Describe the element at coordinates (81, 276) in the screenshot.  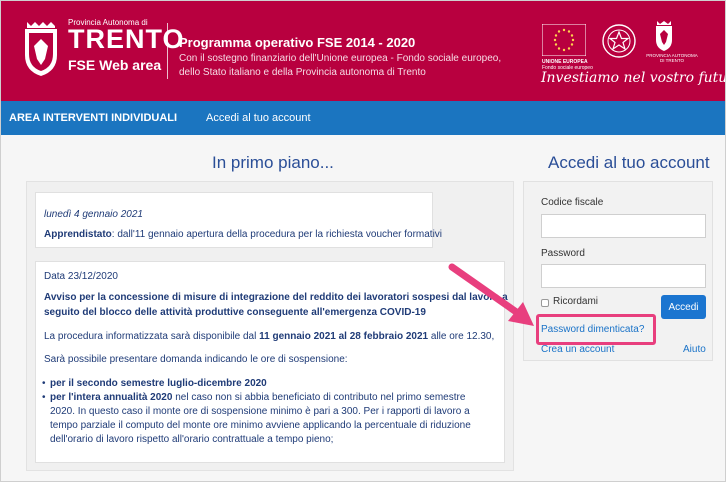
I see `news-item-2-date: Data 23/12/2020` at that location.